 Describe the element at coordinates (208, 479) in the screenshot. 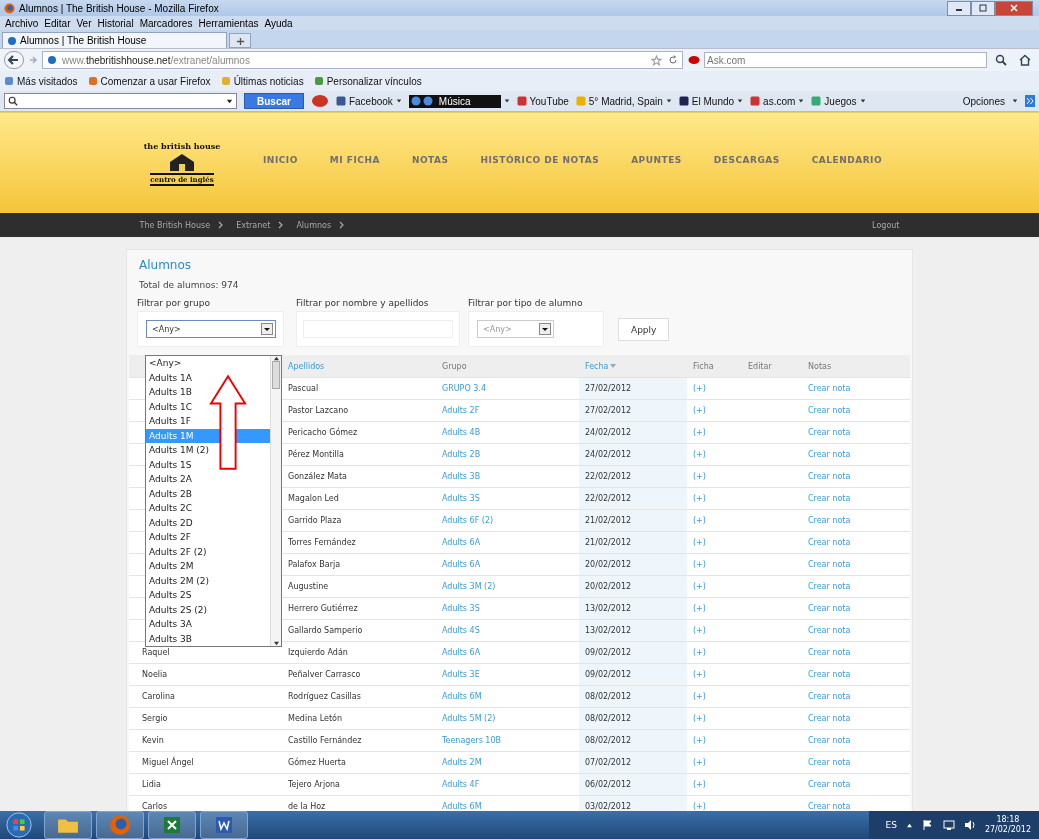

I see `dropdown-option: Adults 2A` at that location.